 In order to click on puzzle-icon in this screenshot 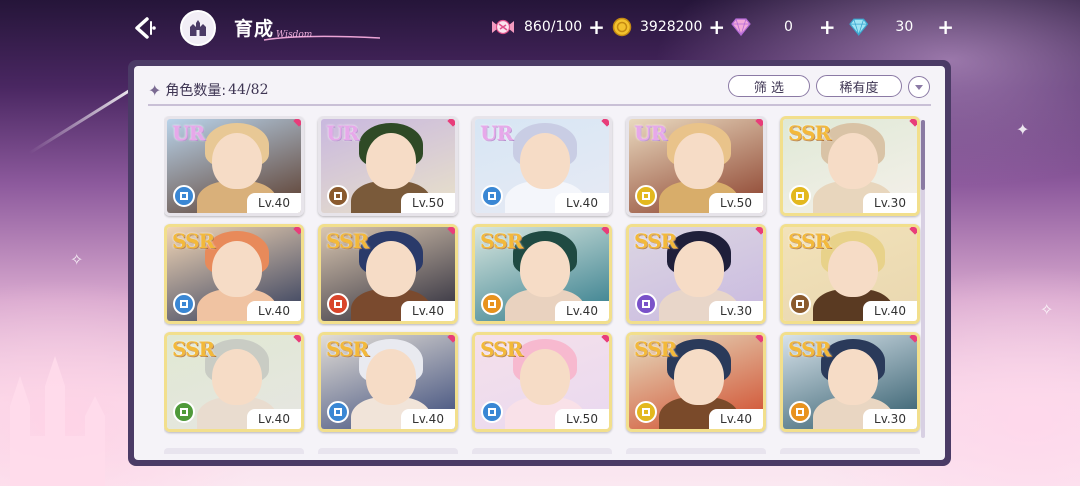, I will do `click(338, 412)`.